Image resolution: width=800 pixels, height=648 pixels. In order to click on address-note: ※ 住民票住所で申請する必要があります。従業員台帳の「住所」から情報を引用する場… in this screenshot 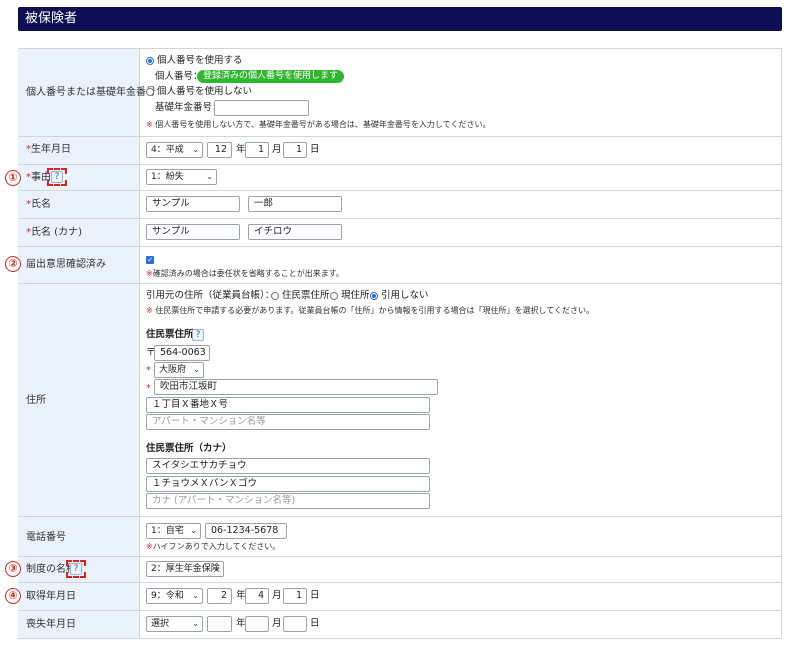, I will do `click(370, 310)`.